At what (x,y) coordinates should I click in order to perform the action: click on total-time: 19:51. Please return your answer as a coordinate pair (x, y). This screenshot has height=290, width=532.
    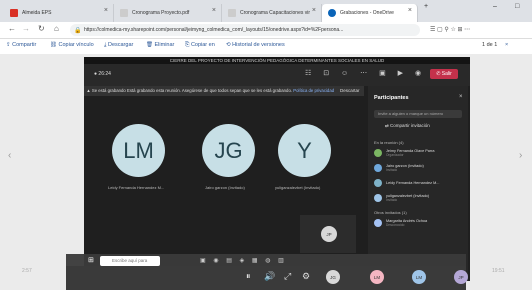
    Looking at the image, I should click on (498, 271).